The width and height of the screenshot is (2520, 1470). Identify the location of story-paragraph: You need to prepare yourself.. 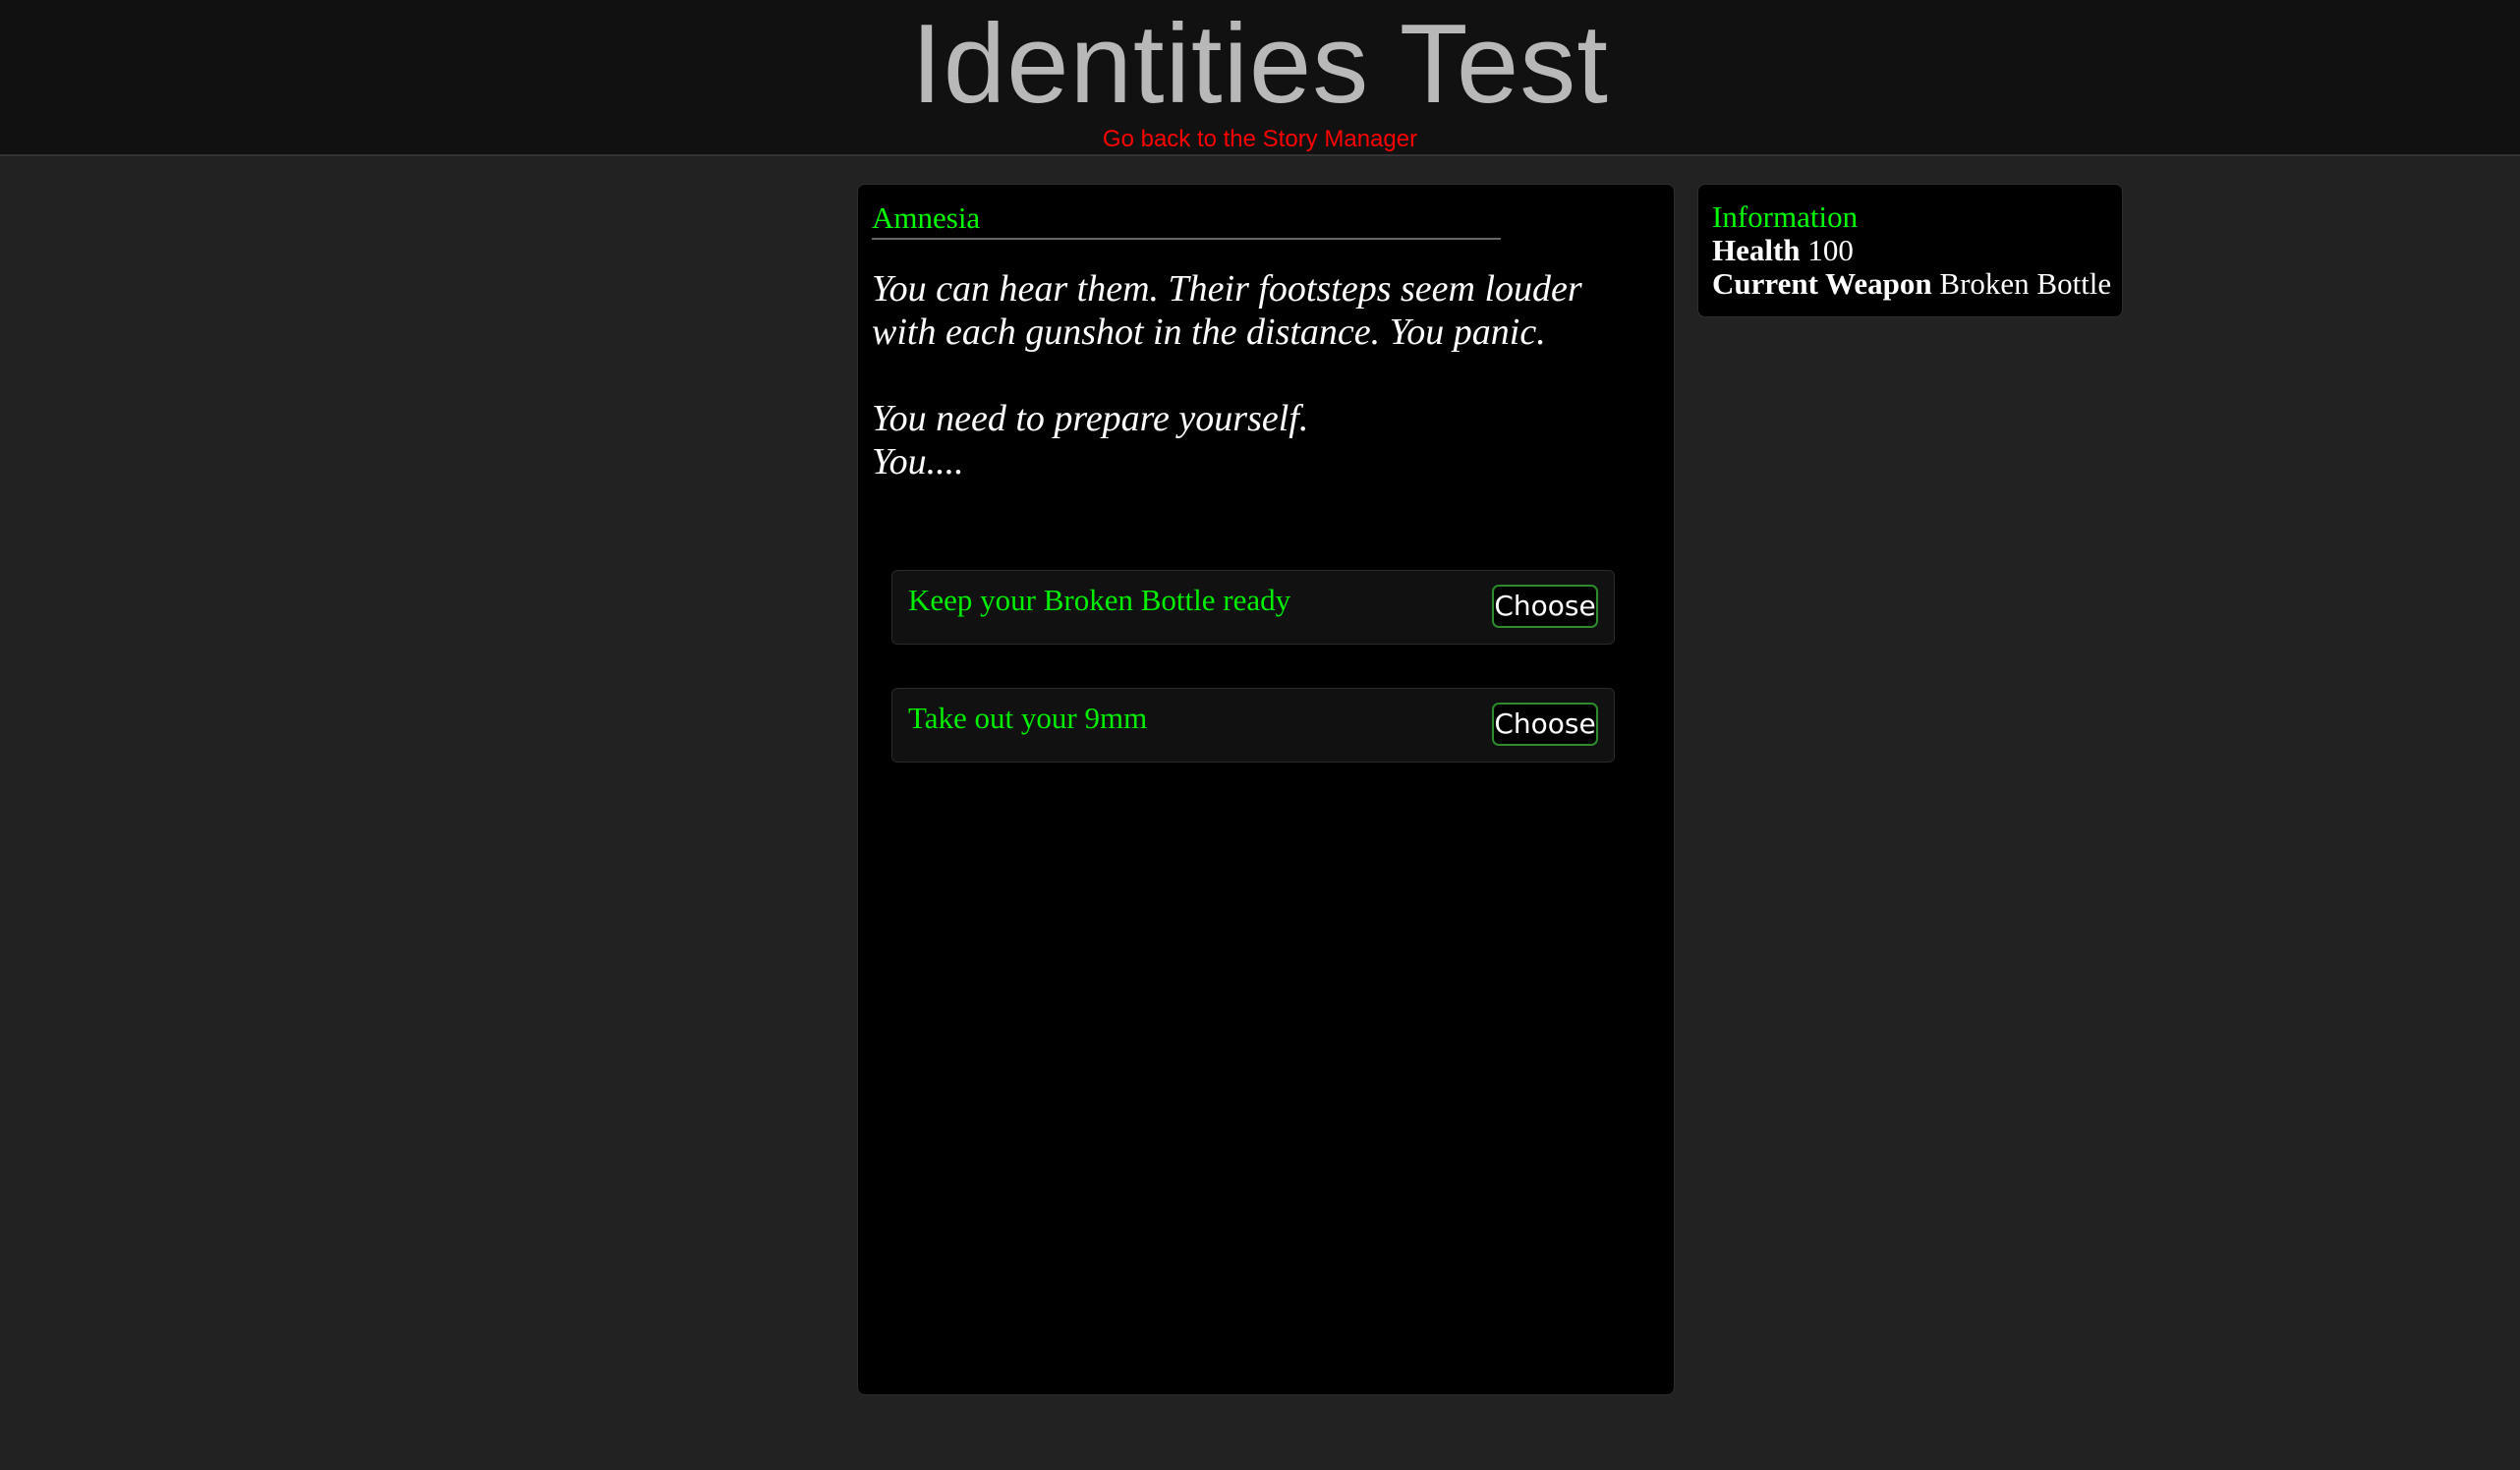
(1090, 419).